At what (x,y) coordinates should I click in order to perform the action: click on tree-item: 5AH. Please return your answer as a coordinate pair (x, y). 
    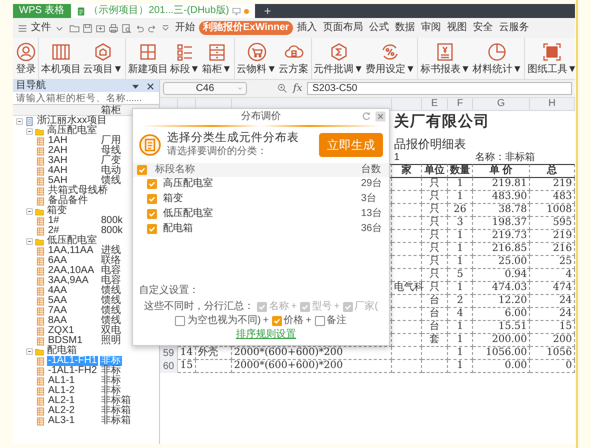
    Looking at the image, I should click on (57, 181).